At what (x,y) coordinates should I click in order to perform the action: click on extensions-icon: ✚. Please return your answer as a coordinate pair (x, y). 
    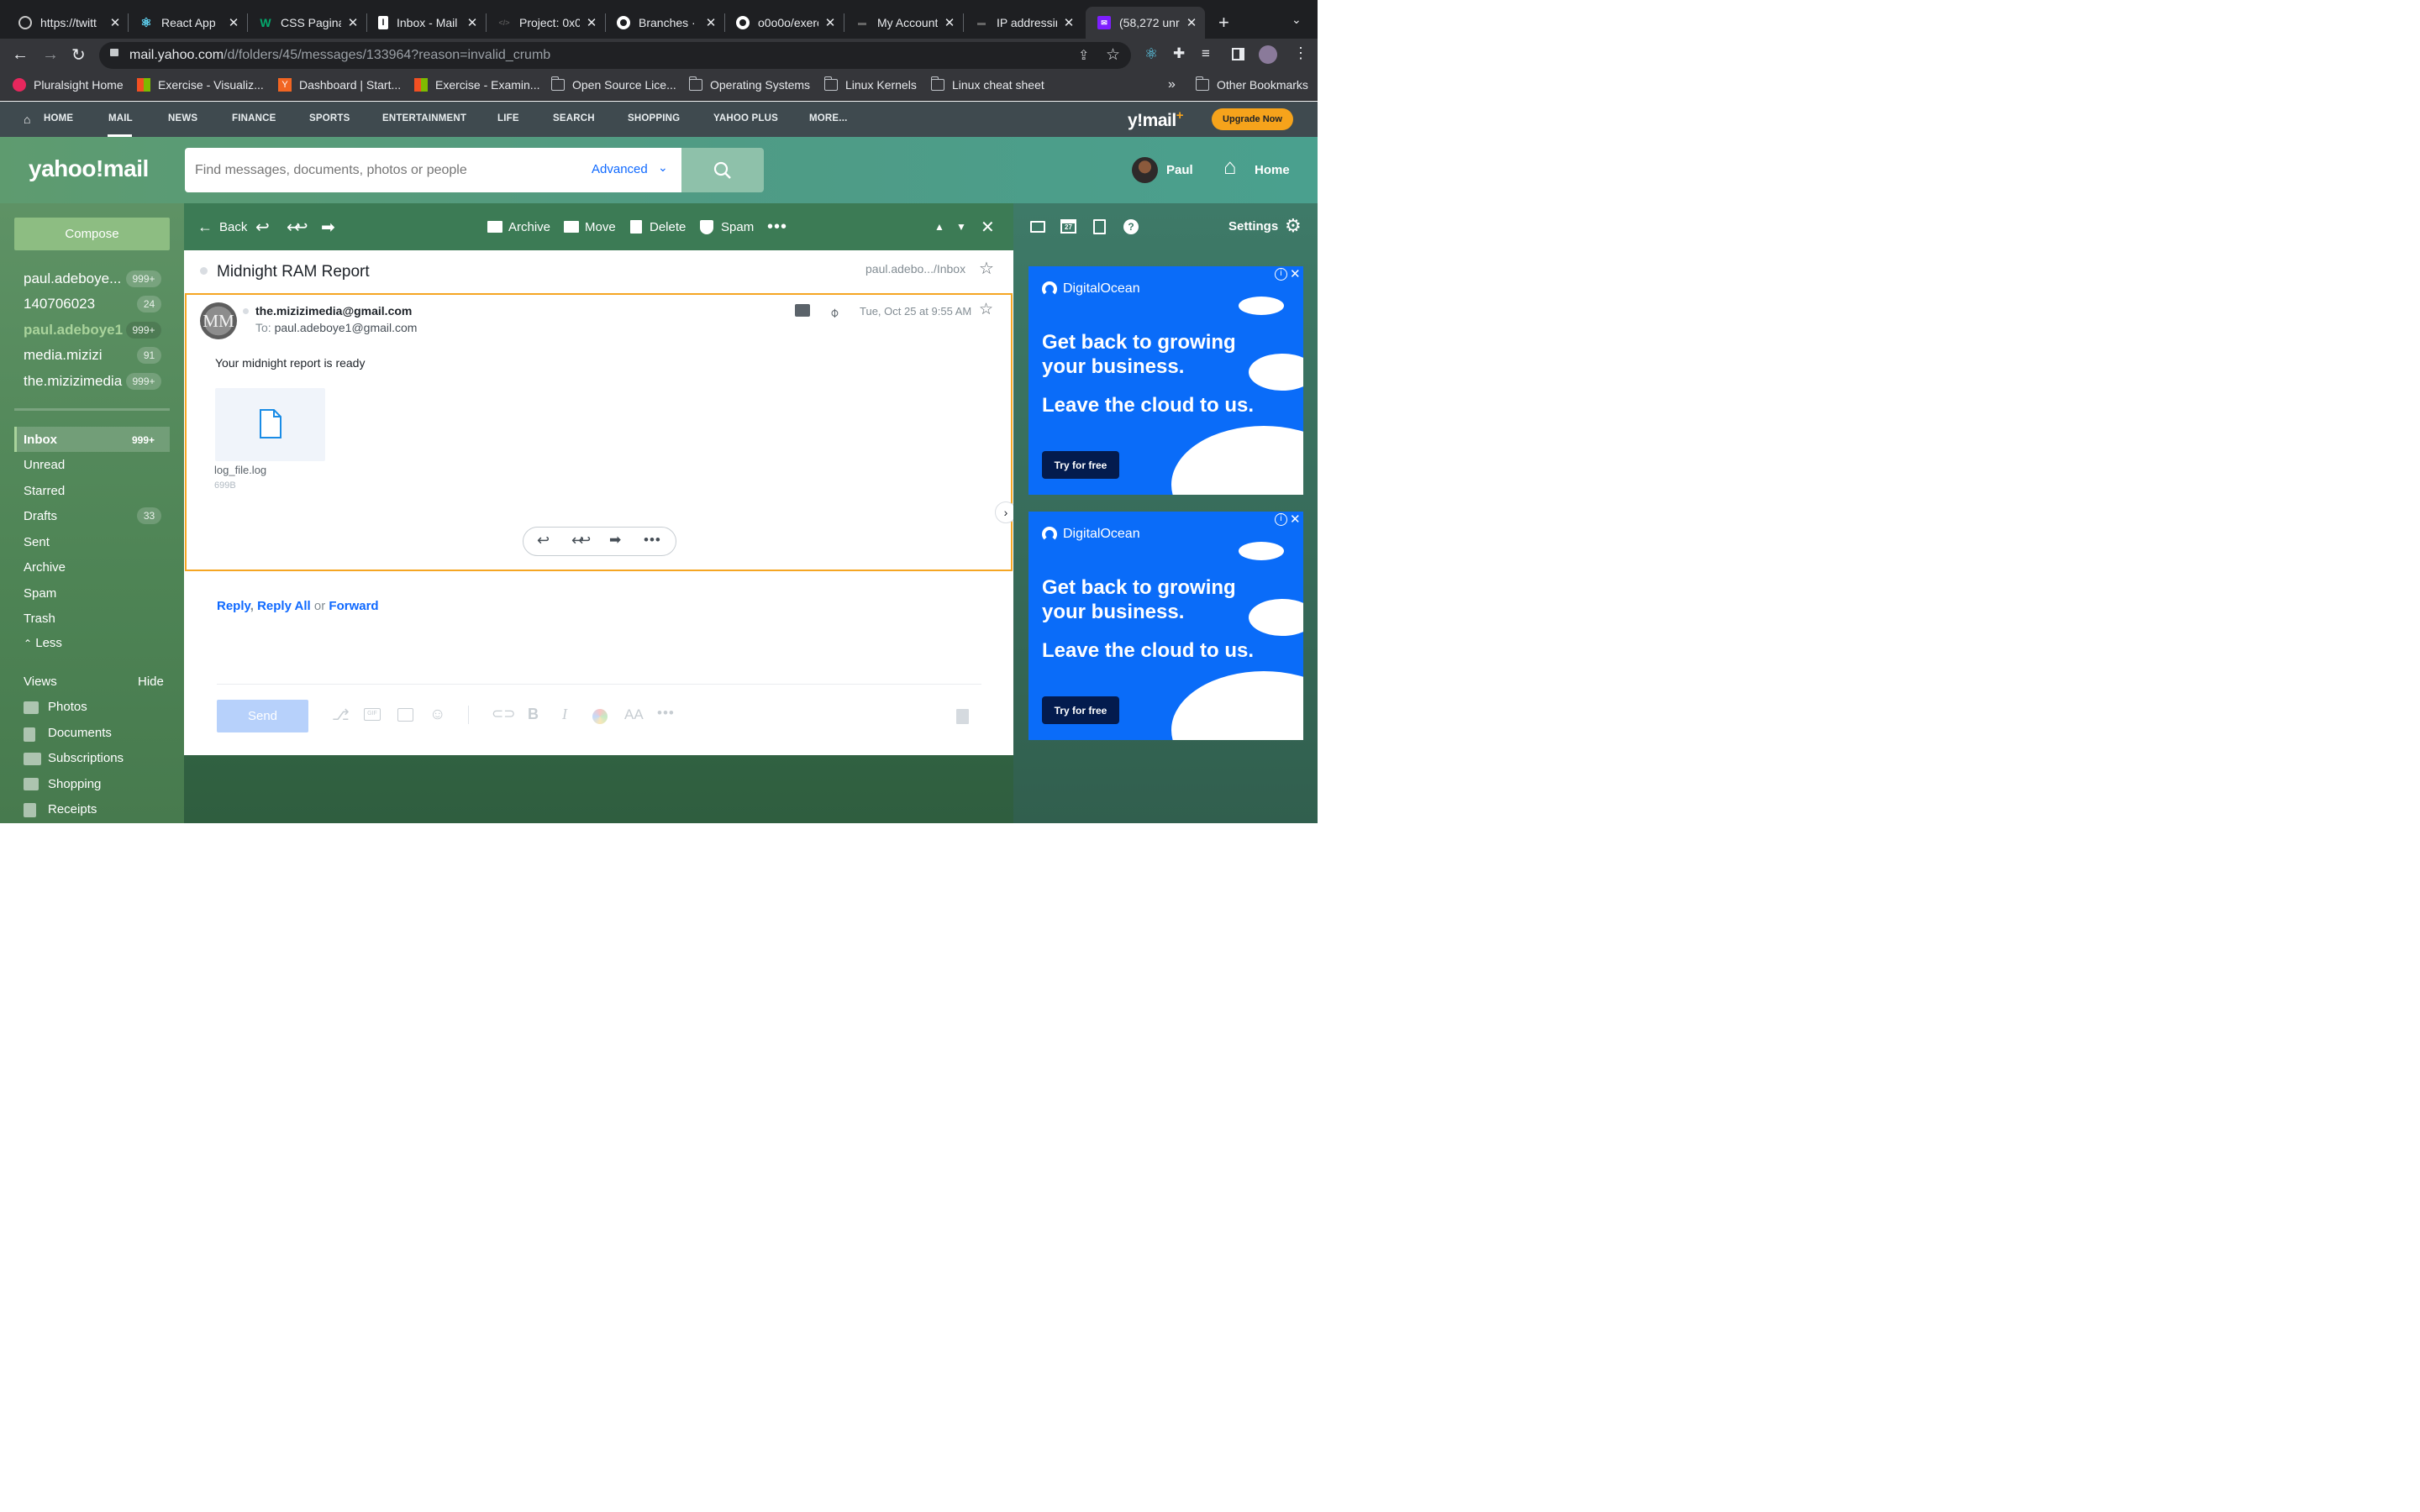
    Looking at the image, I should click on (1179, 53).